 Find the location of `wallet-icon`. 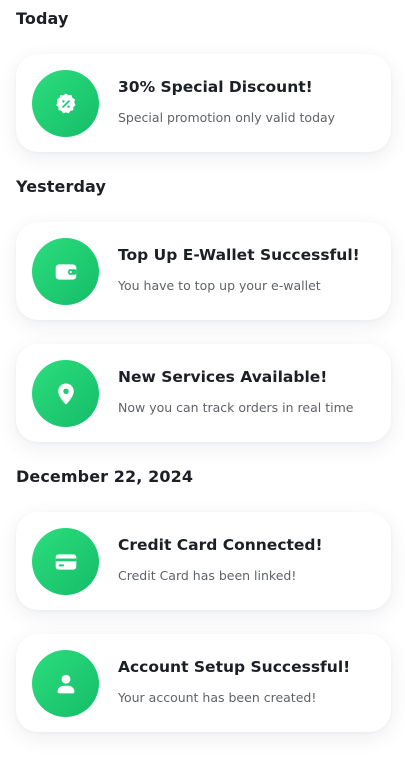

wallet-icon is located at coordinates (66, 272).